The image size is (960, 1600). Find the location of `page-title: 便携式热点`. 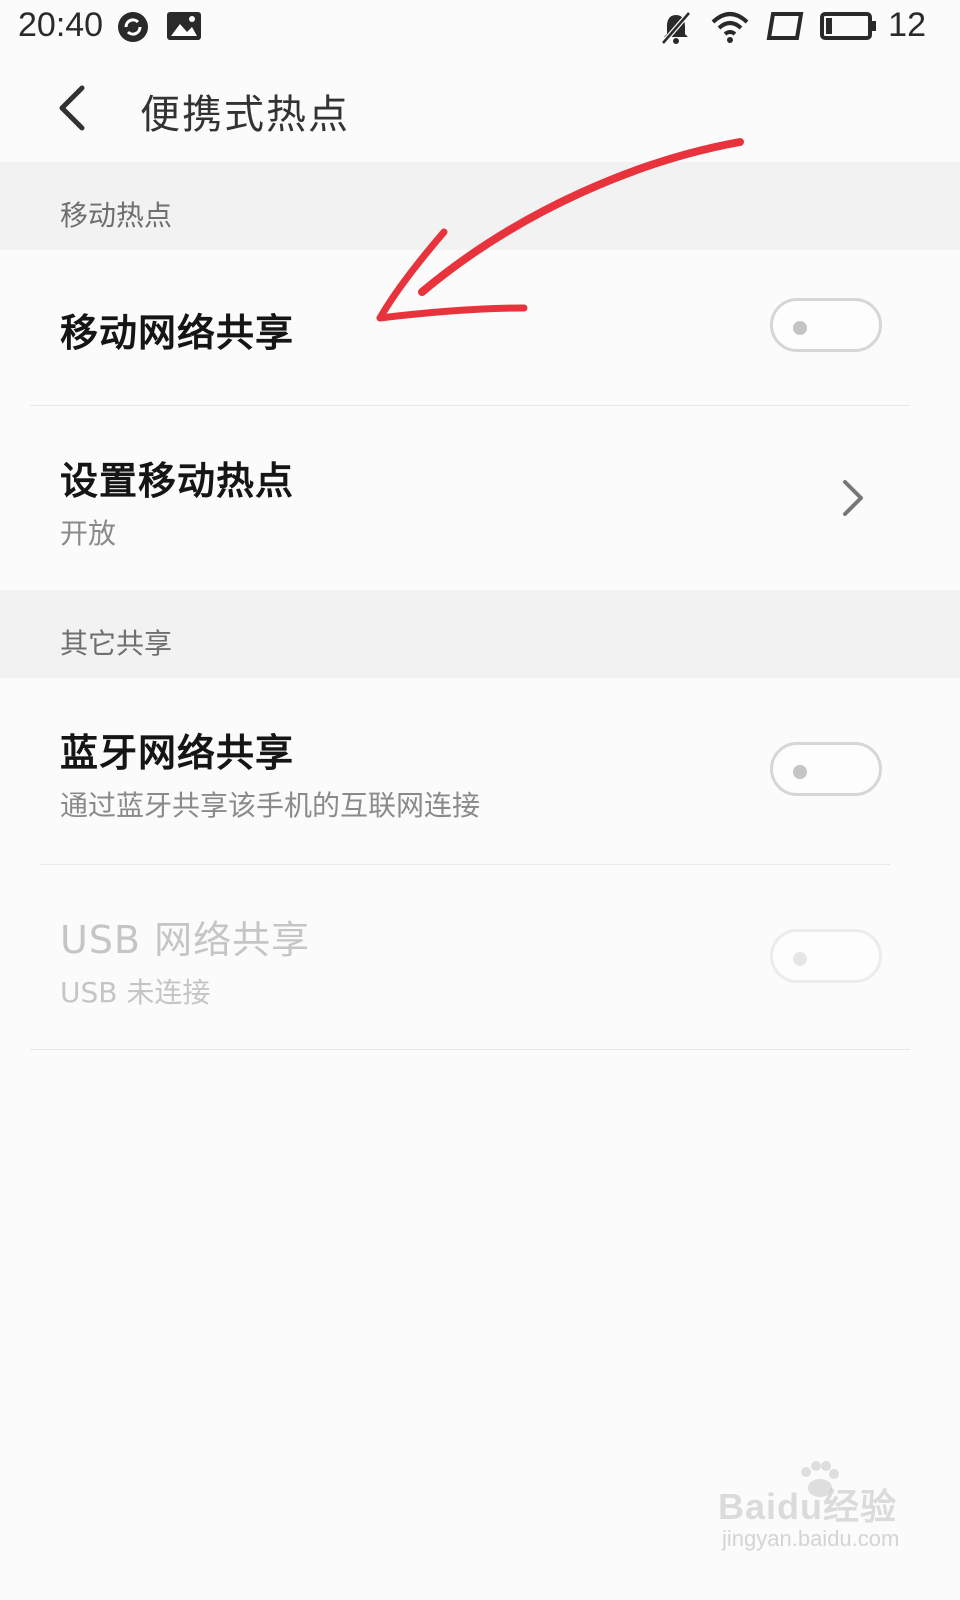

page-title: 便携式热点 is located at coordinates (245, 115).